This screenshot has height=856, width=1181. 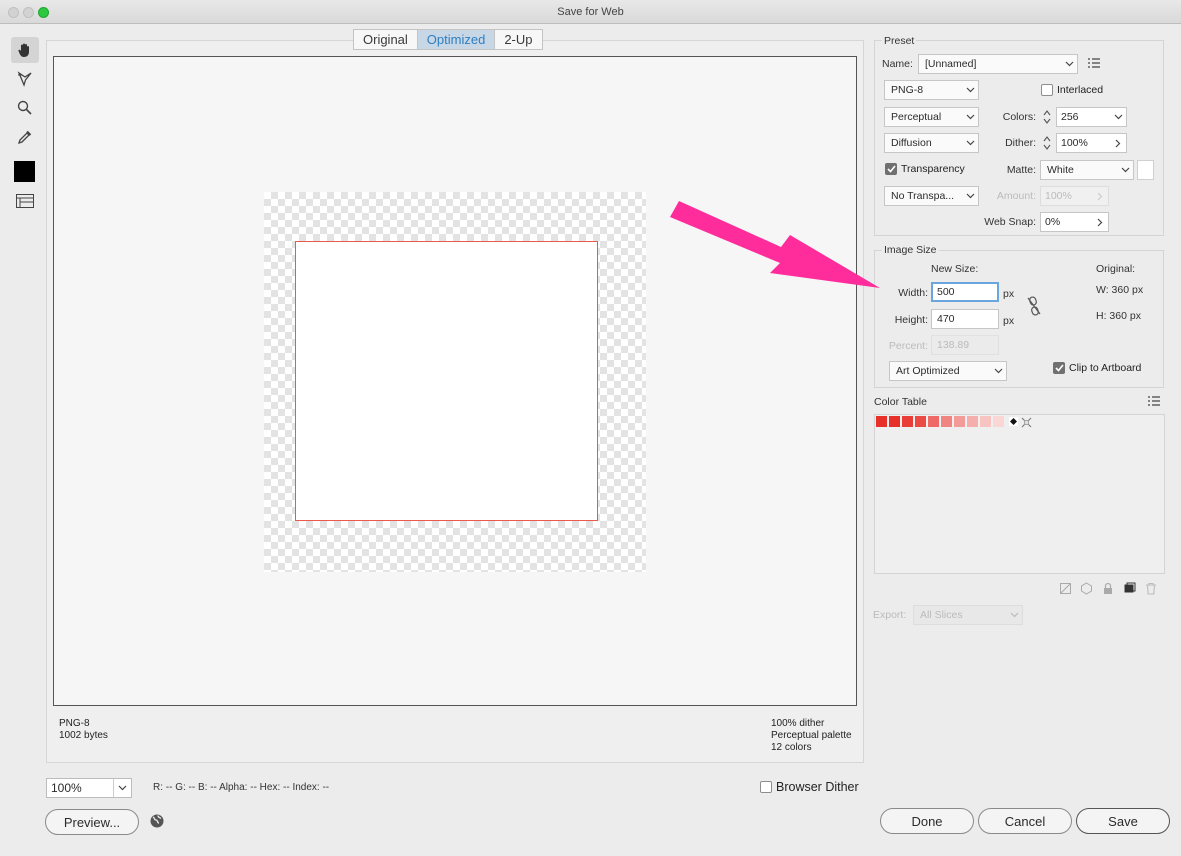 What do you see at coordinates (25, 137) in the screenshot?
I see `eyedropper-tool-icon` at bounding box center [25, 137].